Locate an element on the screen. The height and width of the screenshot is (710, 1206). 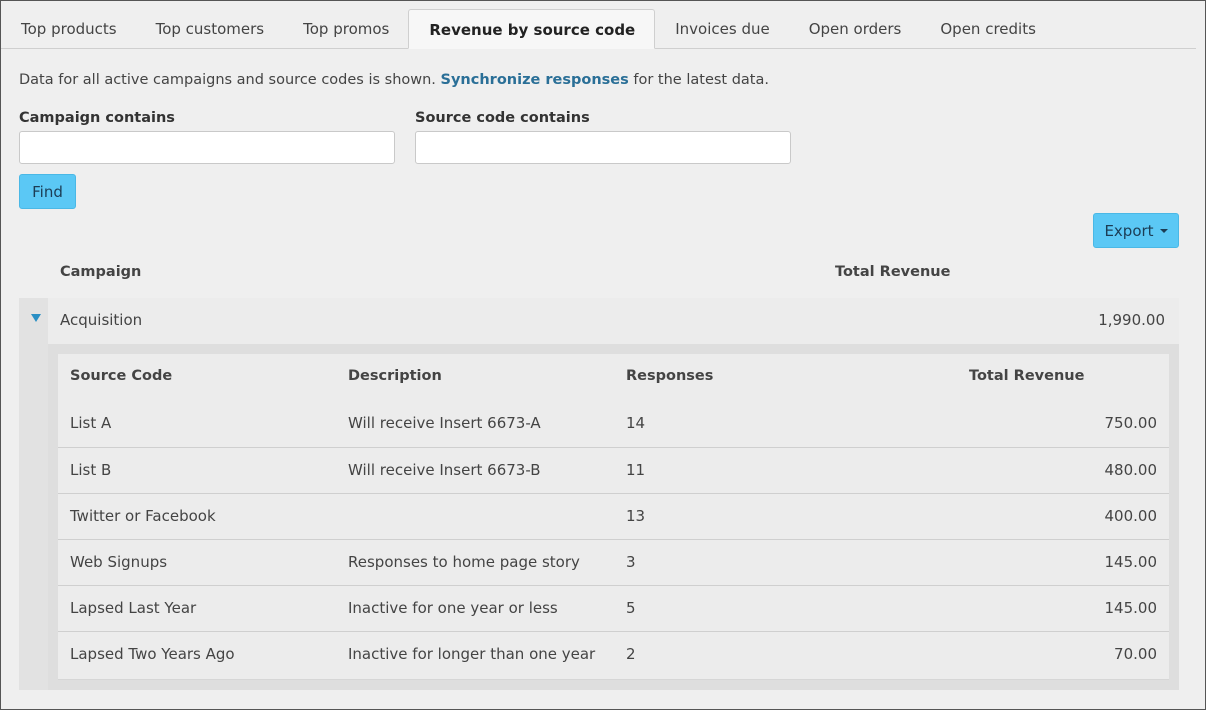
responses-cell: 13 is located at coordinates (636, 516).